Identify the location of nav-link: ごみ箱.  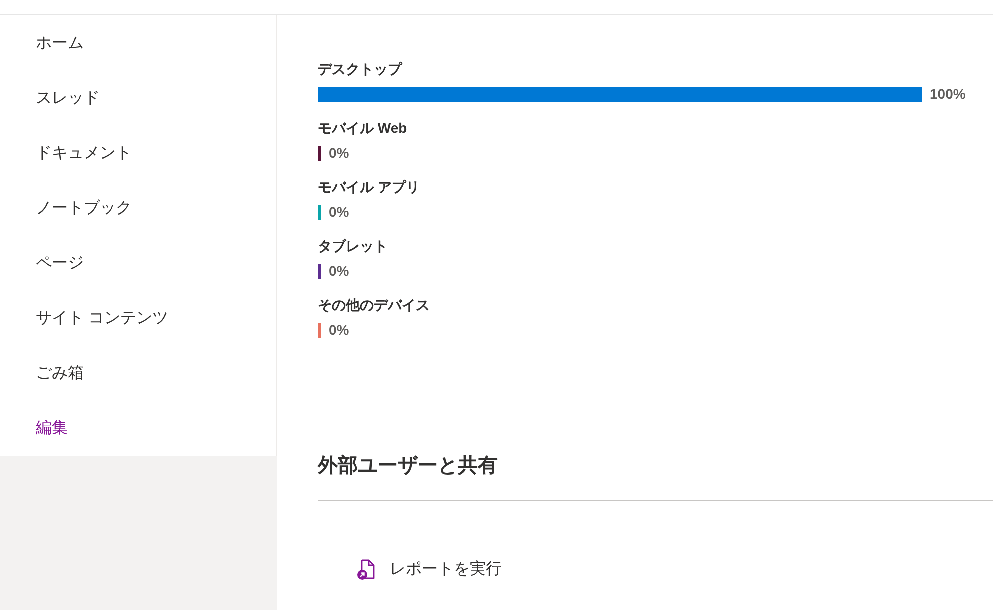
(60, 374).